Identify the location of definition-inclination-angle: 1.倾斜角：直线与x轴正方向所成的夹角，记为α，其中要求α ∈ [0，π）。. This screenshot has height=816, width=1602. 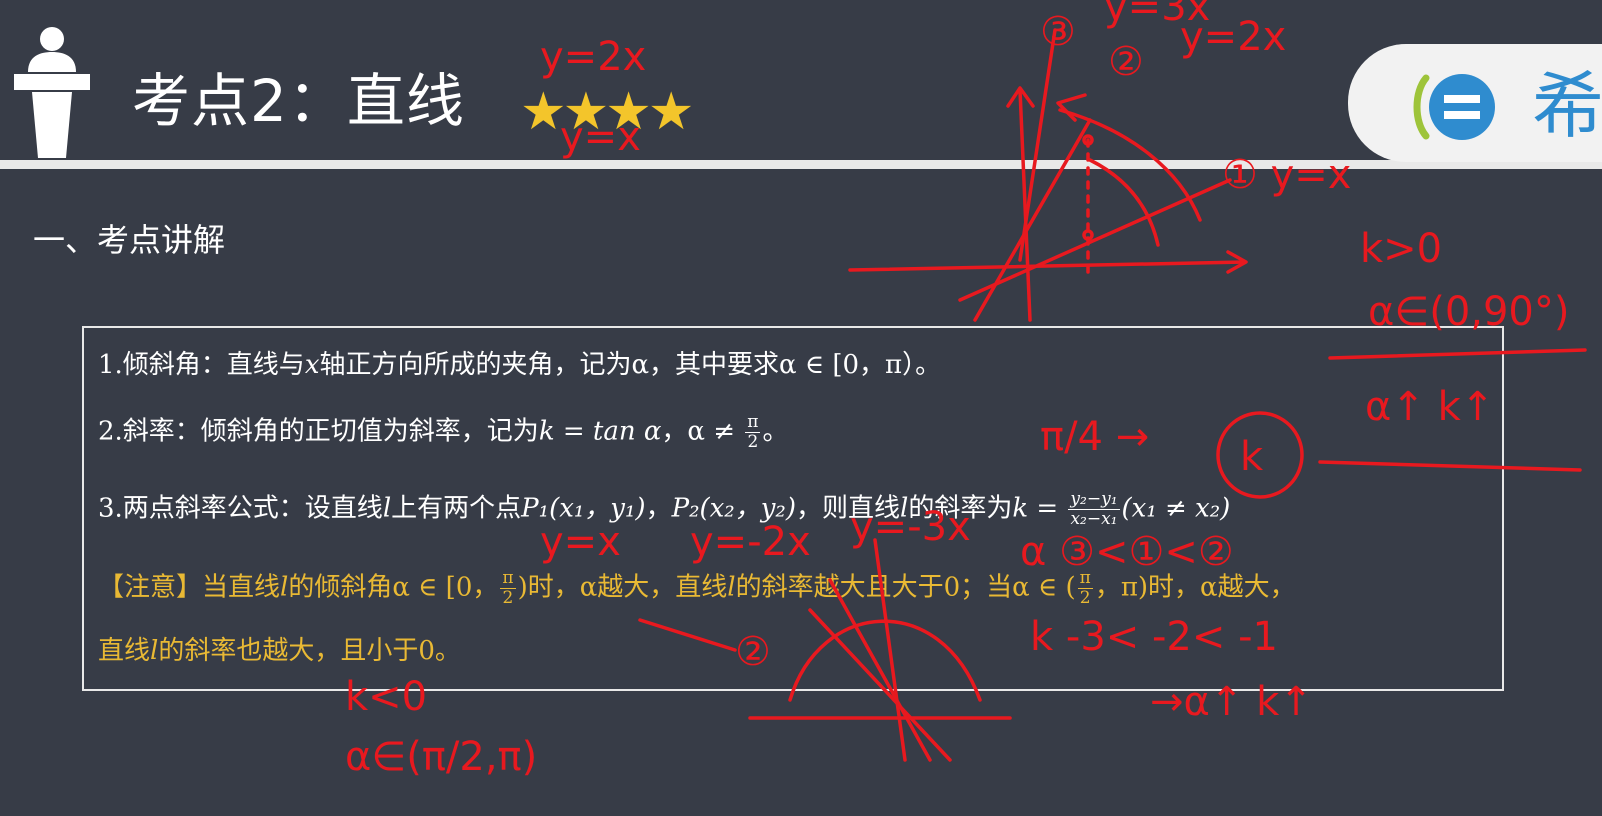
(519, 365).